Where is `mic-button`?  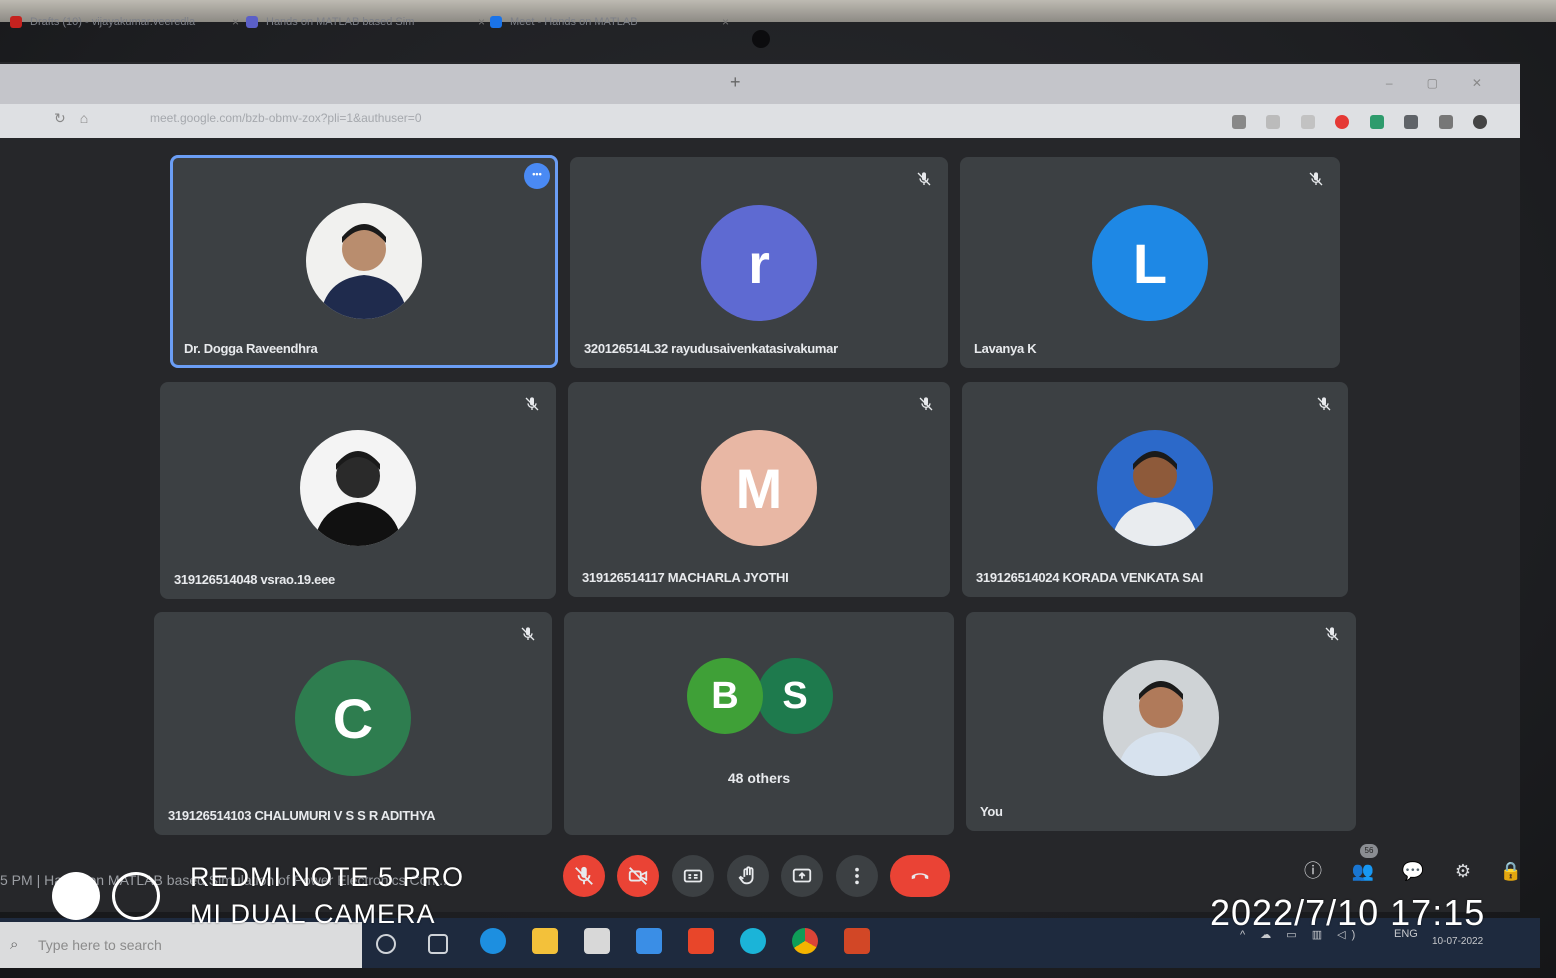
mic-button is located at coordinates (584, 876).